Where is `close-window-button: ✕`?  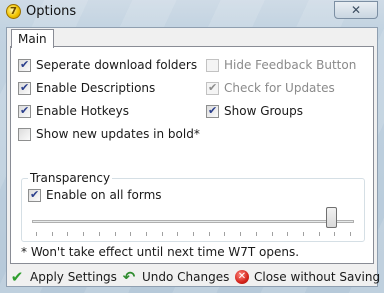
close-window-button: ✕ is located at coordinates (356, 10).